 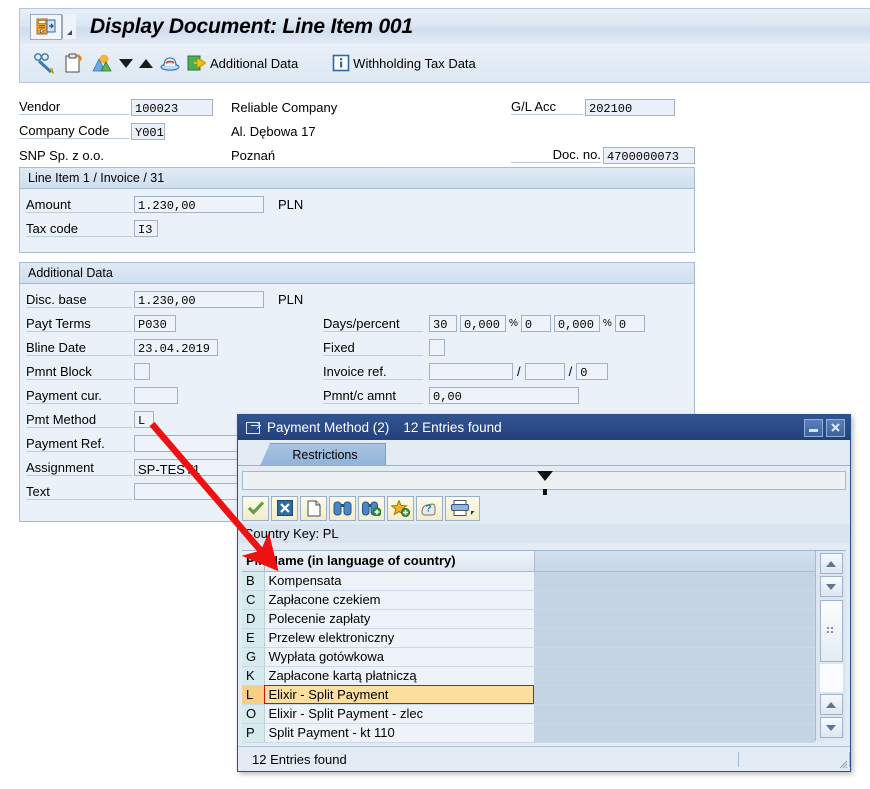 I want to click on cell-pm: L, so click(x=253, y=695).